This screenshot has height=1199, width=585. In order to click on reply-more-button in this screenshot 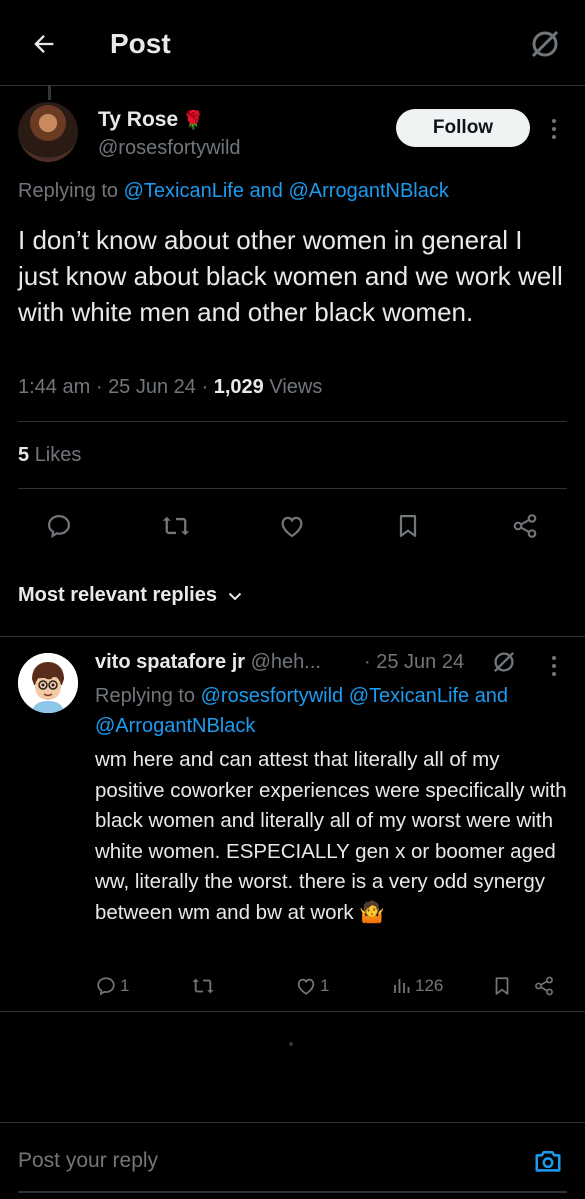, I will do `click(554, 666)`.